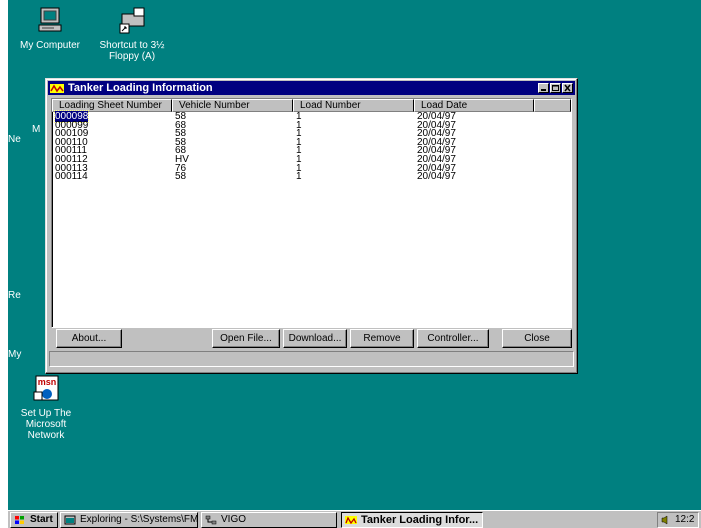 This screenshot has width=701, height=528. What do you see at coordinates (684, 520) in the screenshot?
I see `clock: 12:2` at bounding box center [684, 520].